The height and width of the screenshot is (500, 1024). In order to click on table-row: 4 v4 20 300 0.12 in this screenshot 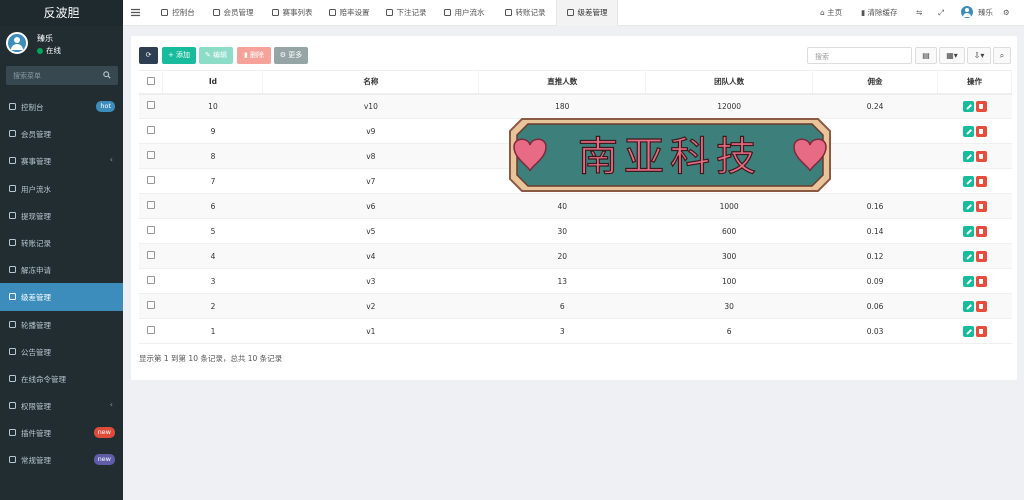, I will do `click(575, 256)`.